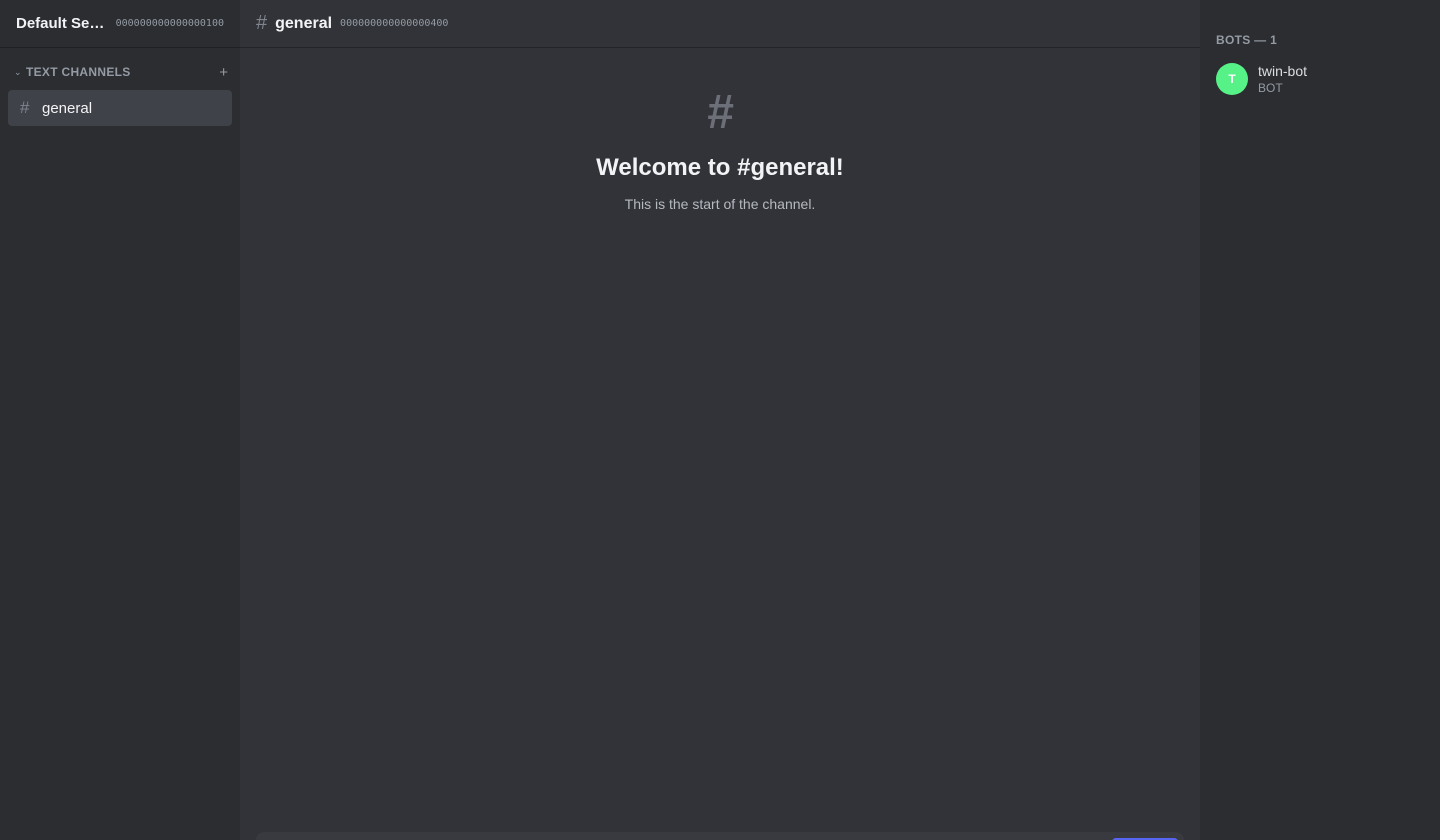  Describe the element at coordinates (394, 23) in the screenshot. I see `channel-id: 000000000000000400` at that location.